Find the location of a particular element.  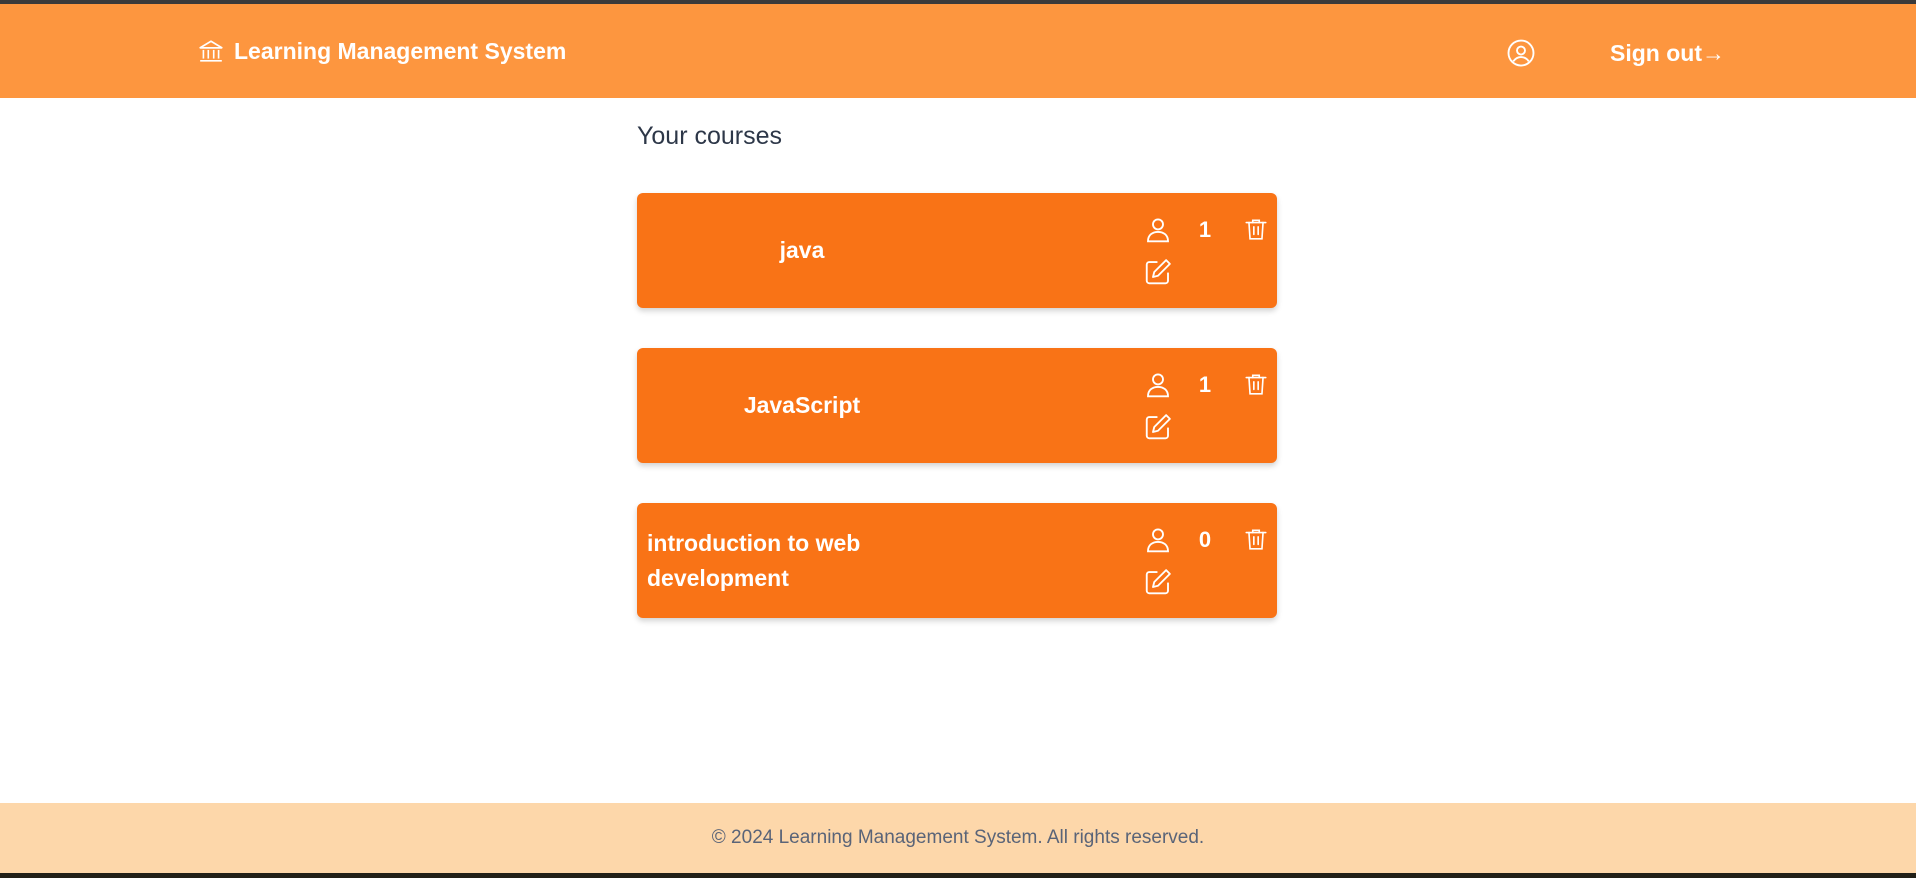

profile-button is located at coordinates (1521, 53).